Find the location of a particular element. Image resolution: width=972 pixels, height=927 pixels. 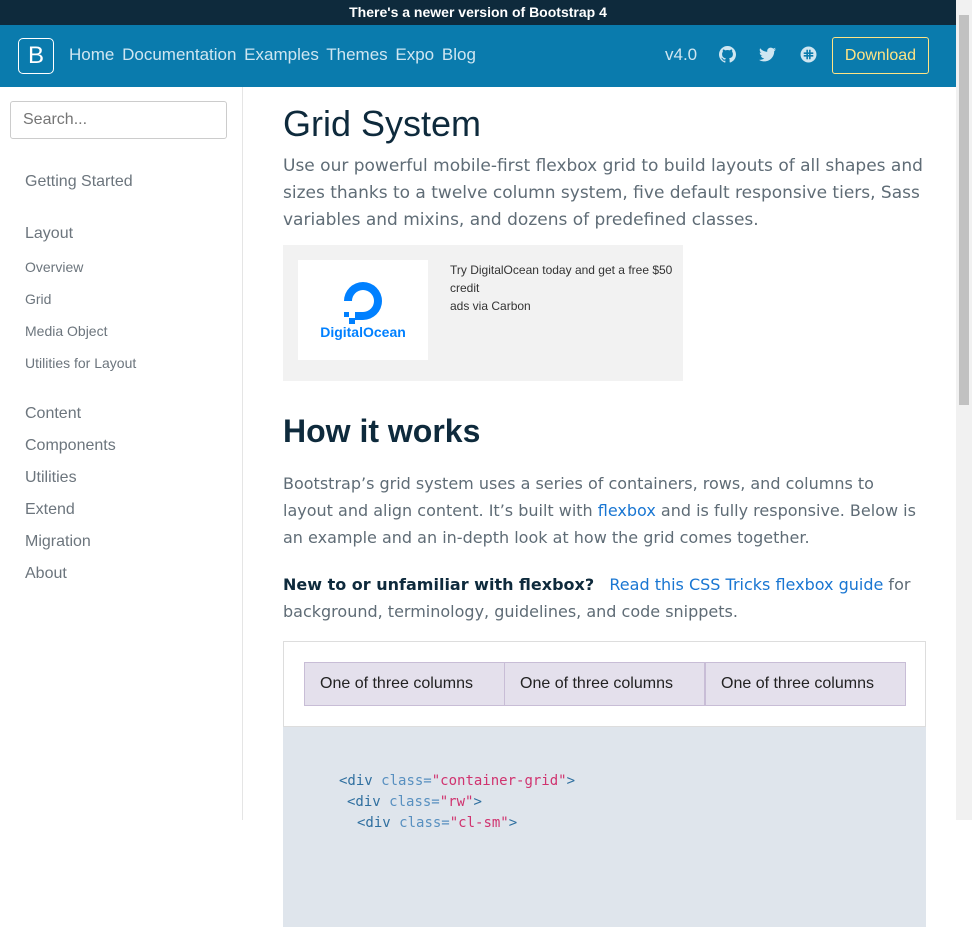

download-button: Download is located at coordinates (880, 55).